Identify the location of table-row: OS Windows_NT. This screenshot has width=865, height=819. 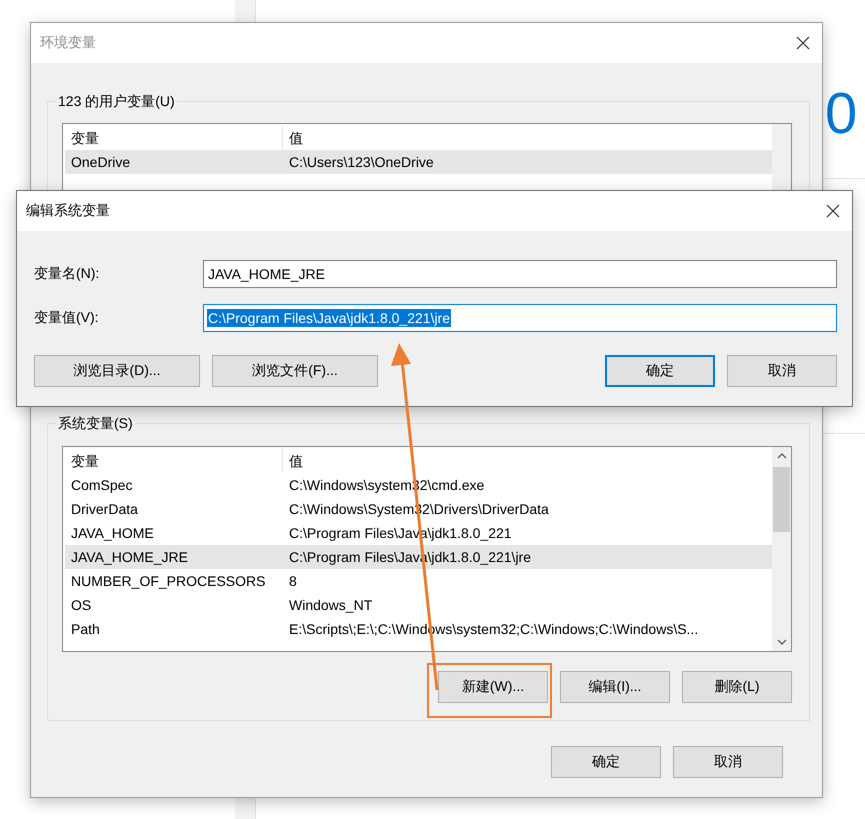
(418, 605).